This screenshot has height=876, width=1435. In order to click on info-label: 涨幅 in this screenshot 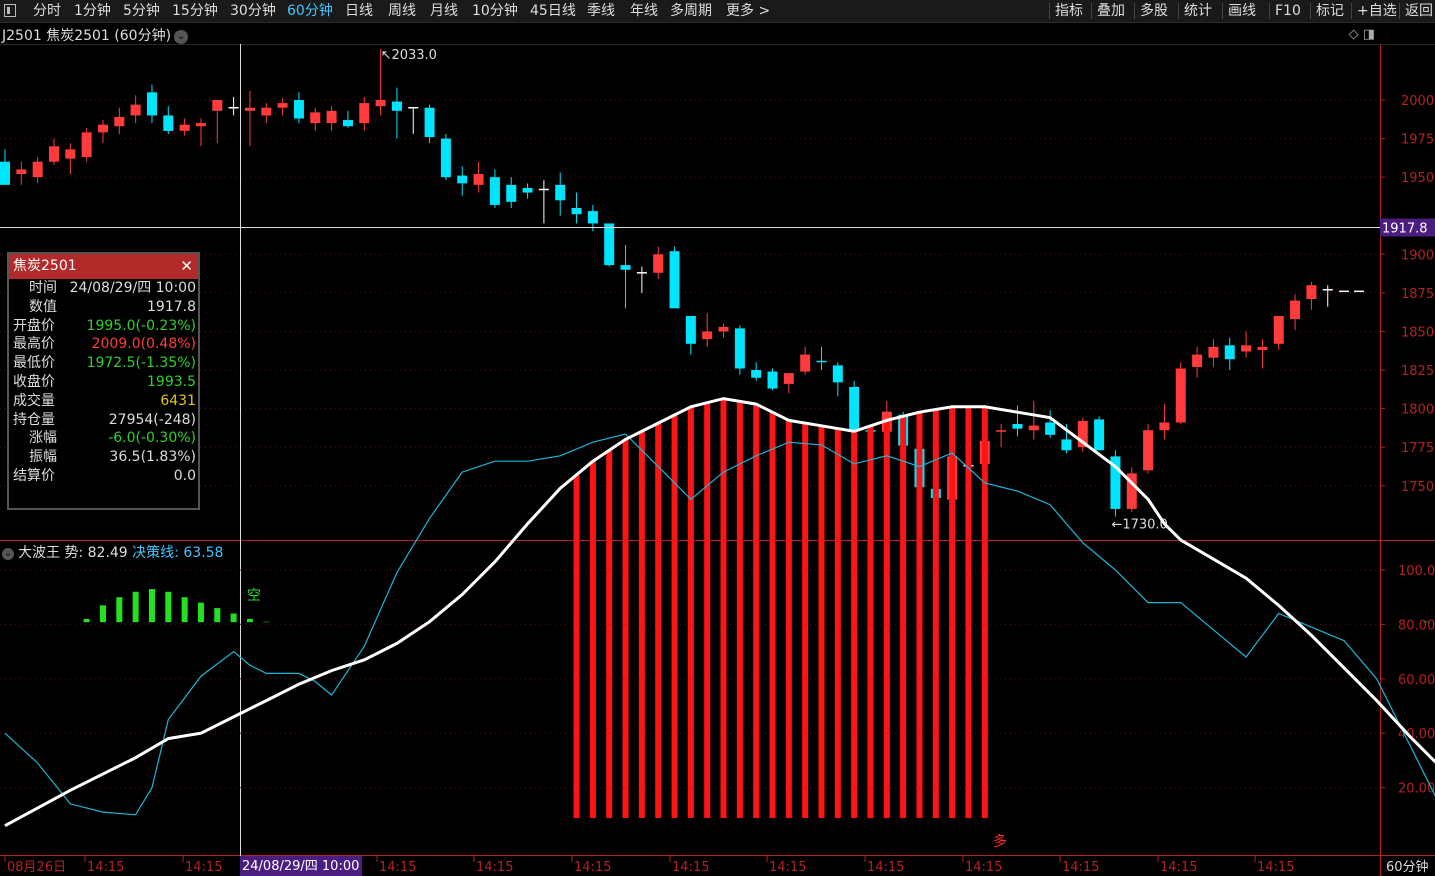, I will do `click(43, 438)`.